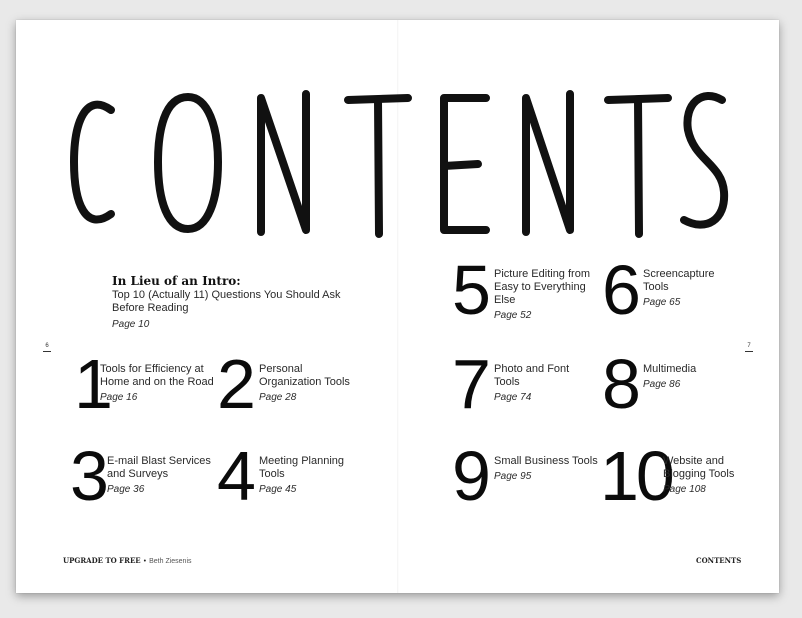 The height and width of the screenshot is (618, 802). Describe the element at coordinates (621, 384) in the screenshot. I see `chapter-number: 8` at that location.